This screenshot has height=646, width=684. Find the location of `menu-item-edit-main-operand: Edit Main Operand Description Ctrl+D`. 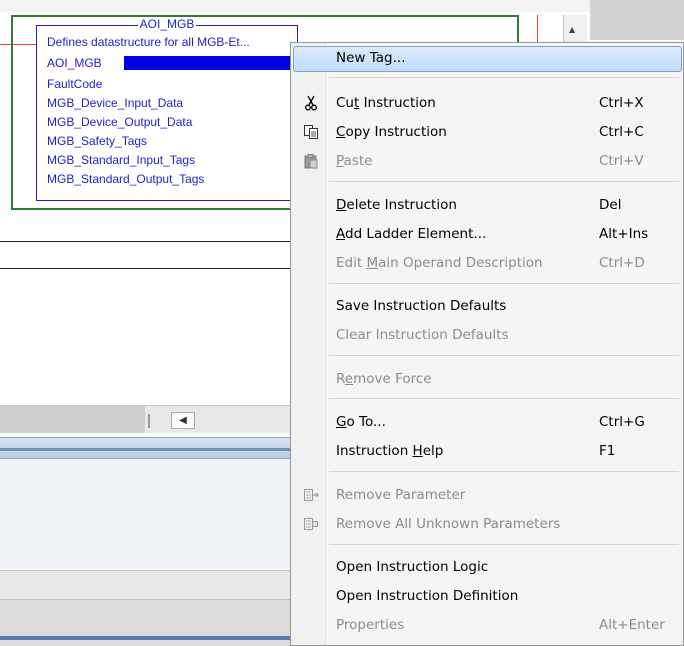

menu-item-edit-main-operand: Edit Main Operand Description Ctrl+D is located at coordinates (487, 264).